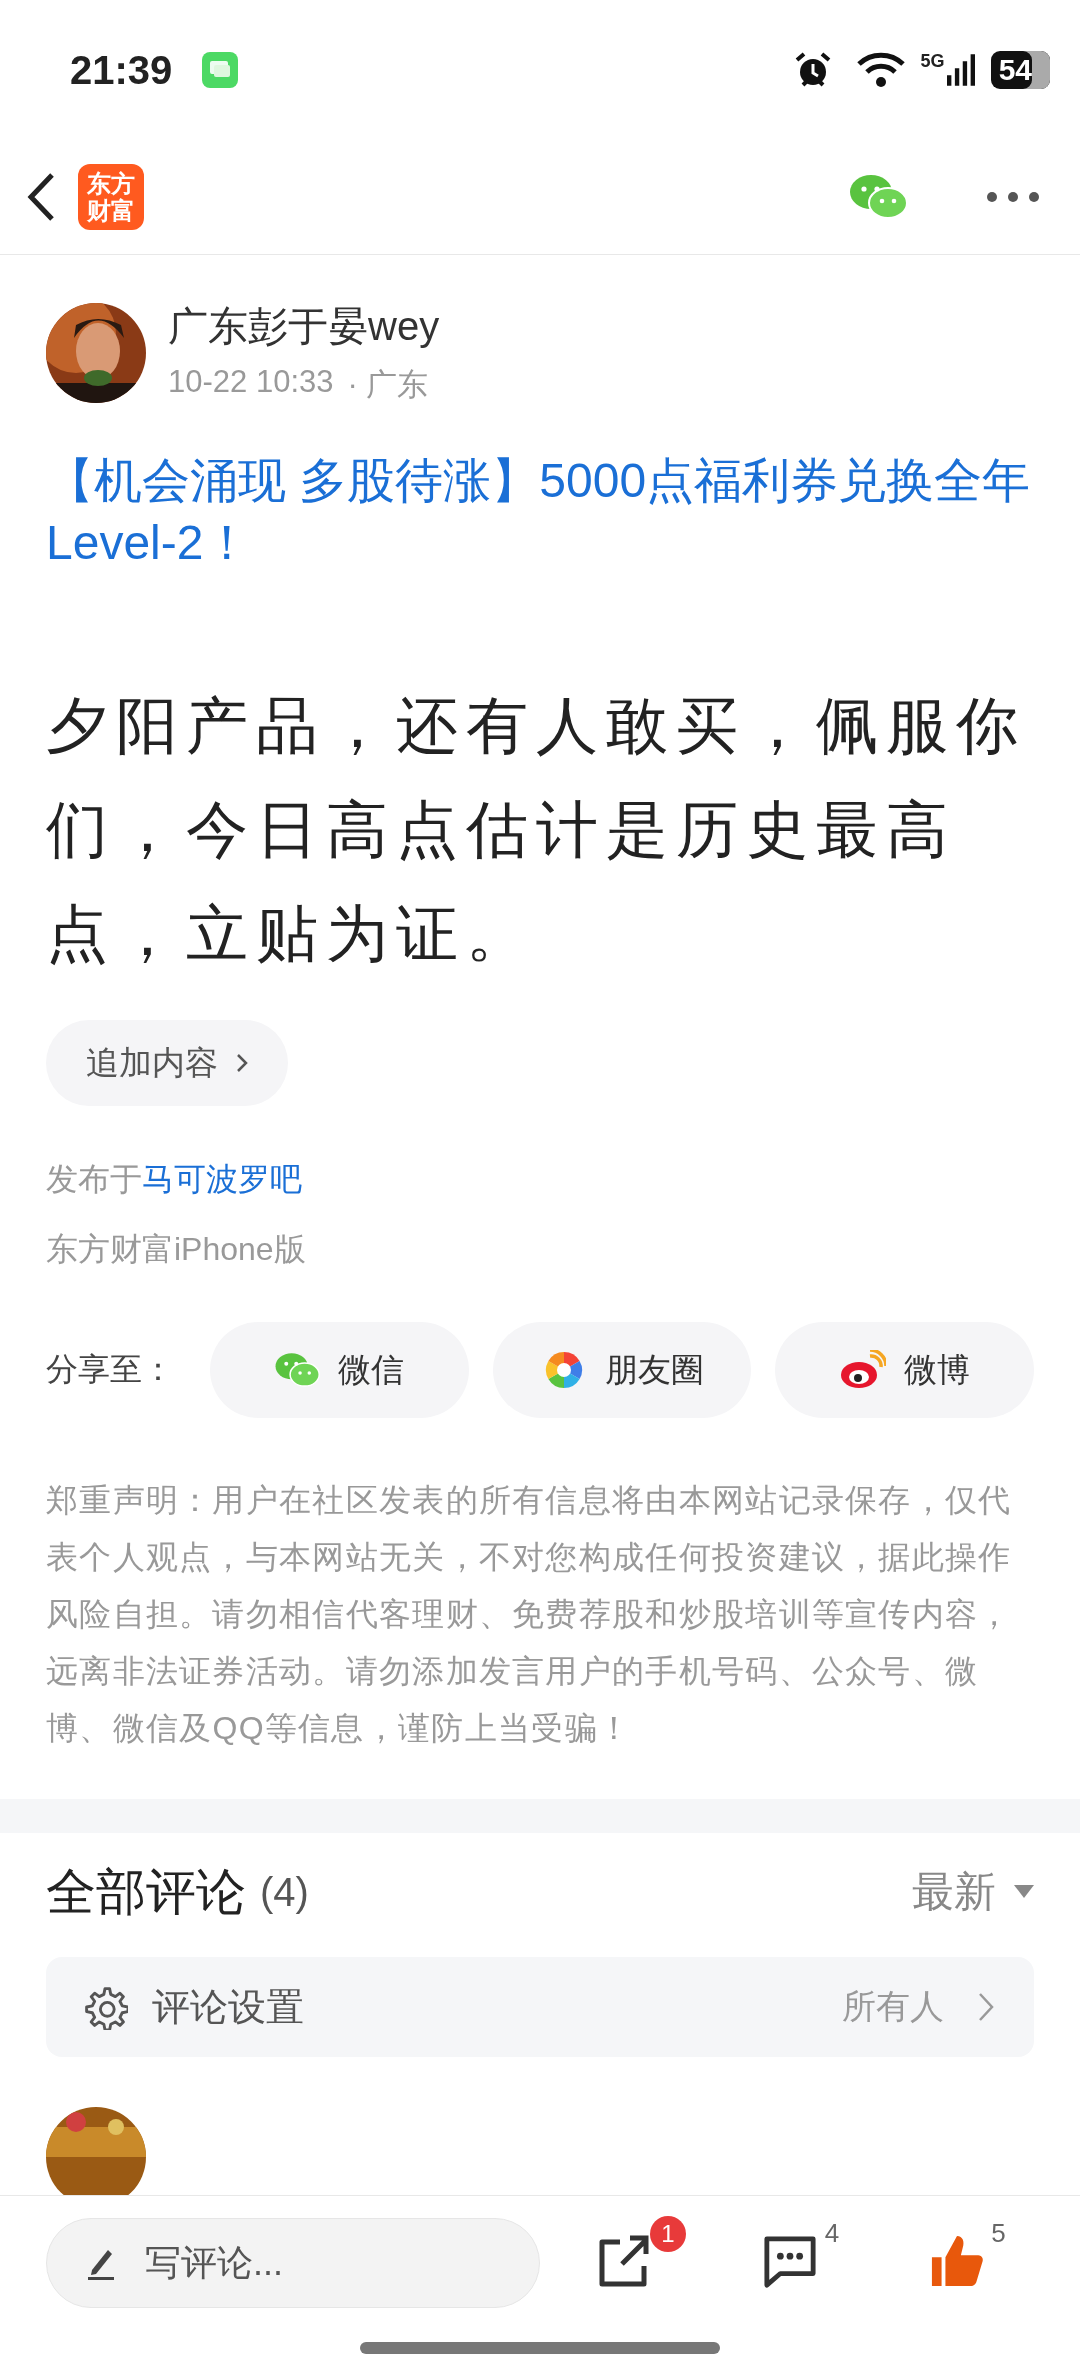 This screenshot has height=2378, width=1080. I want to click on sort-dropdown: 最新, so click(973, 1892).